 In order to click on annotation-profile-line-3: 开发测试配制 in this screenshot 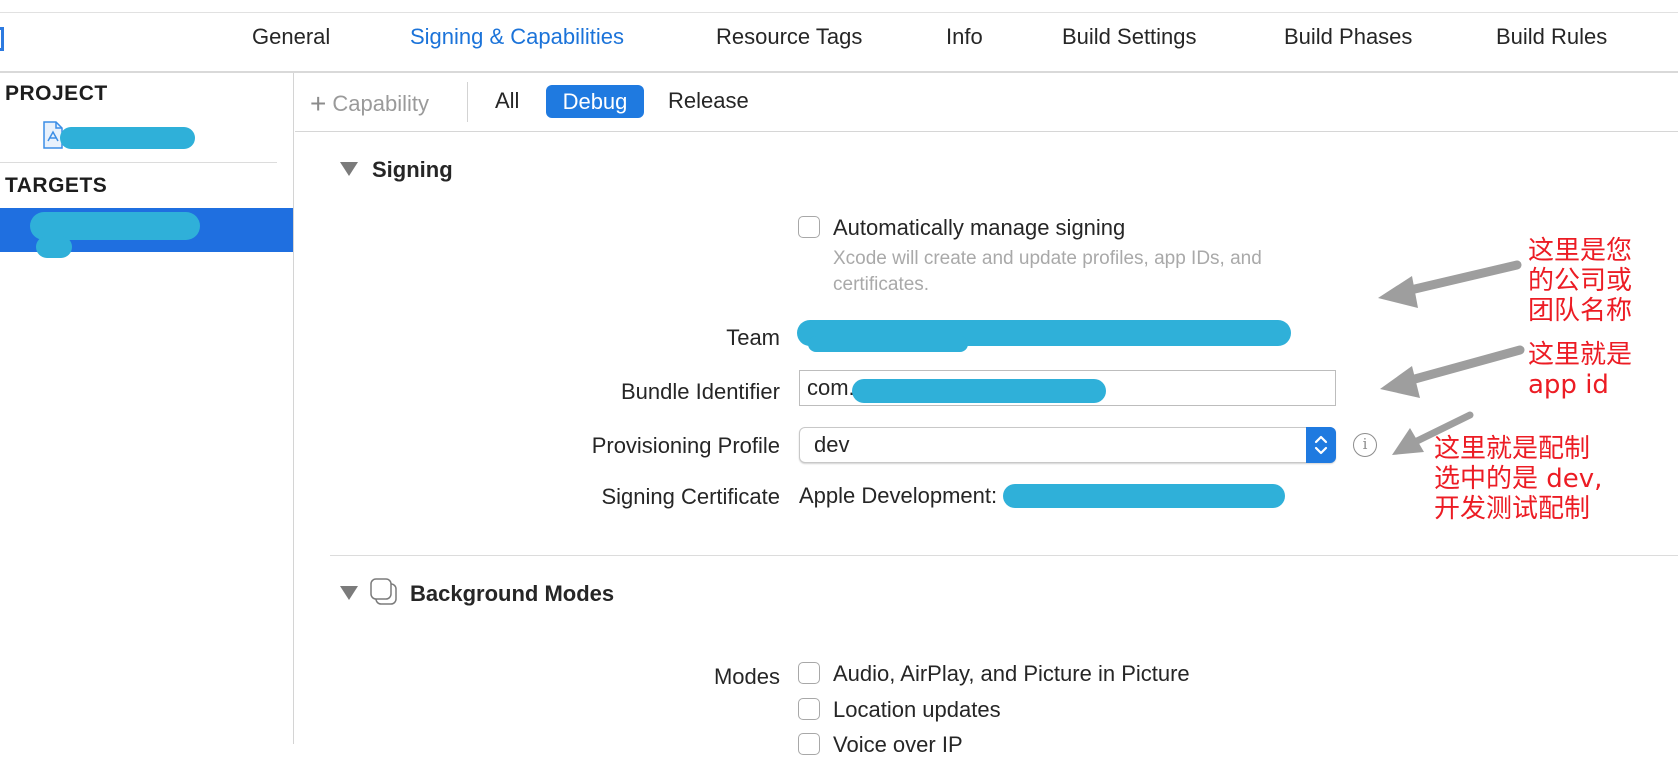, I will do `click(1512, 509)`.